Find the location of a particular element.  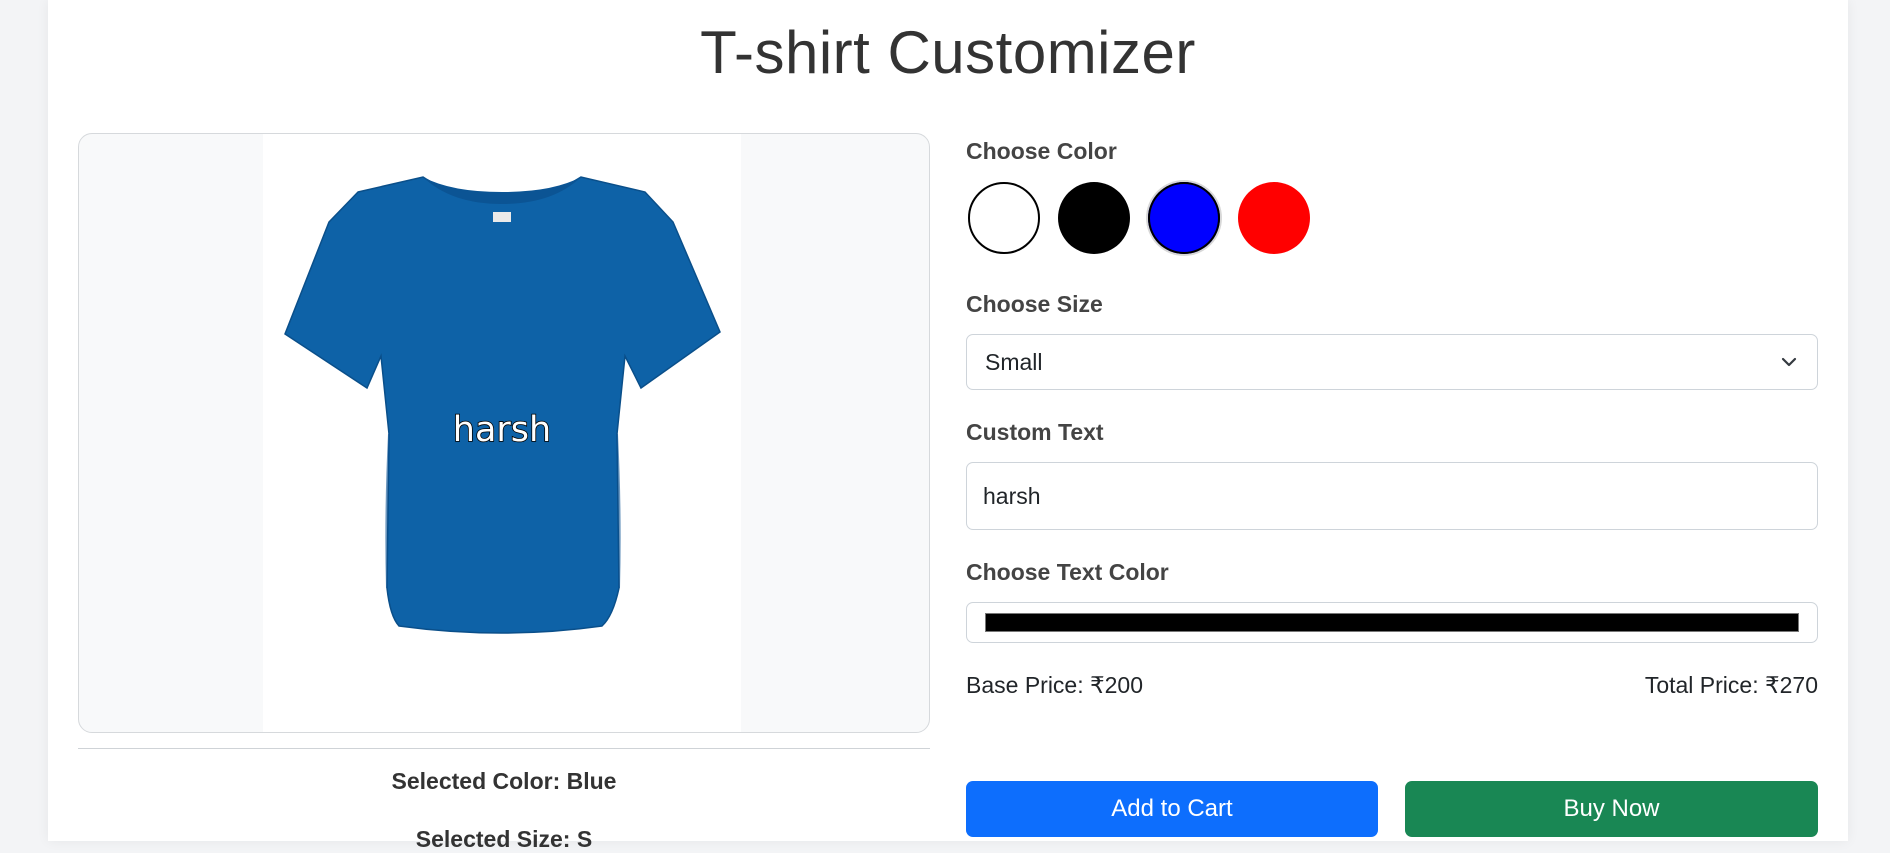

color-swatch-white is located at coordinates (1004, 218).